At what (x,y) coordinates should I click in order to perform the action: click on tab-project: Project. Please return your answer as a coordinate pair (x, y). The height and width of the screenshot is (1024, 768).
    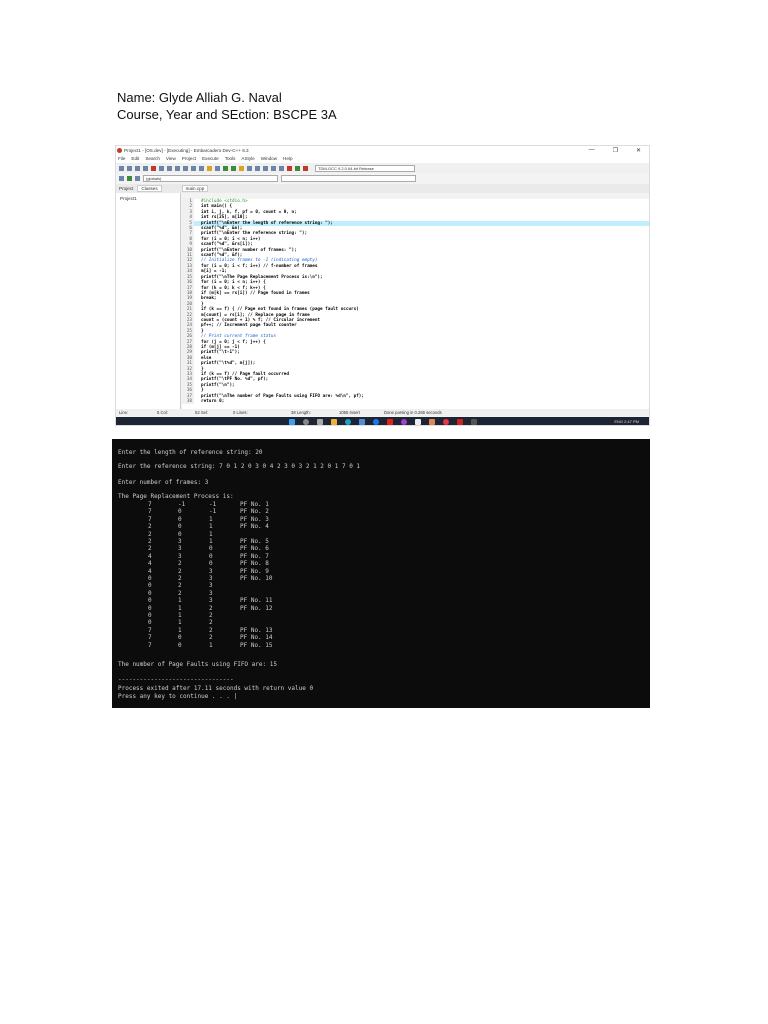
    Looking at the image, I should click on (126, 188).